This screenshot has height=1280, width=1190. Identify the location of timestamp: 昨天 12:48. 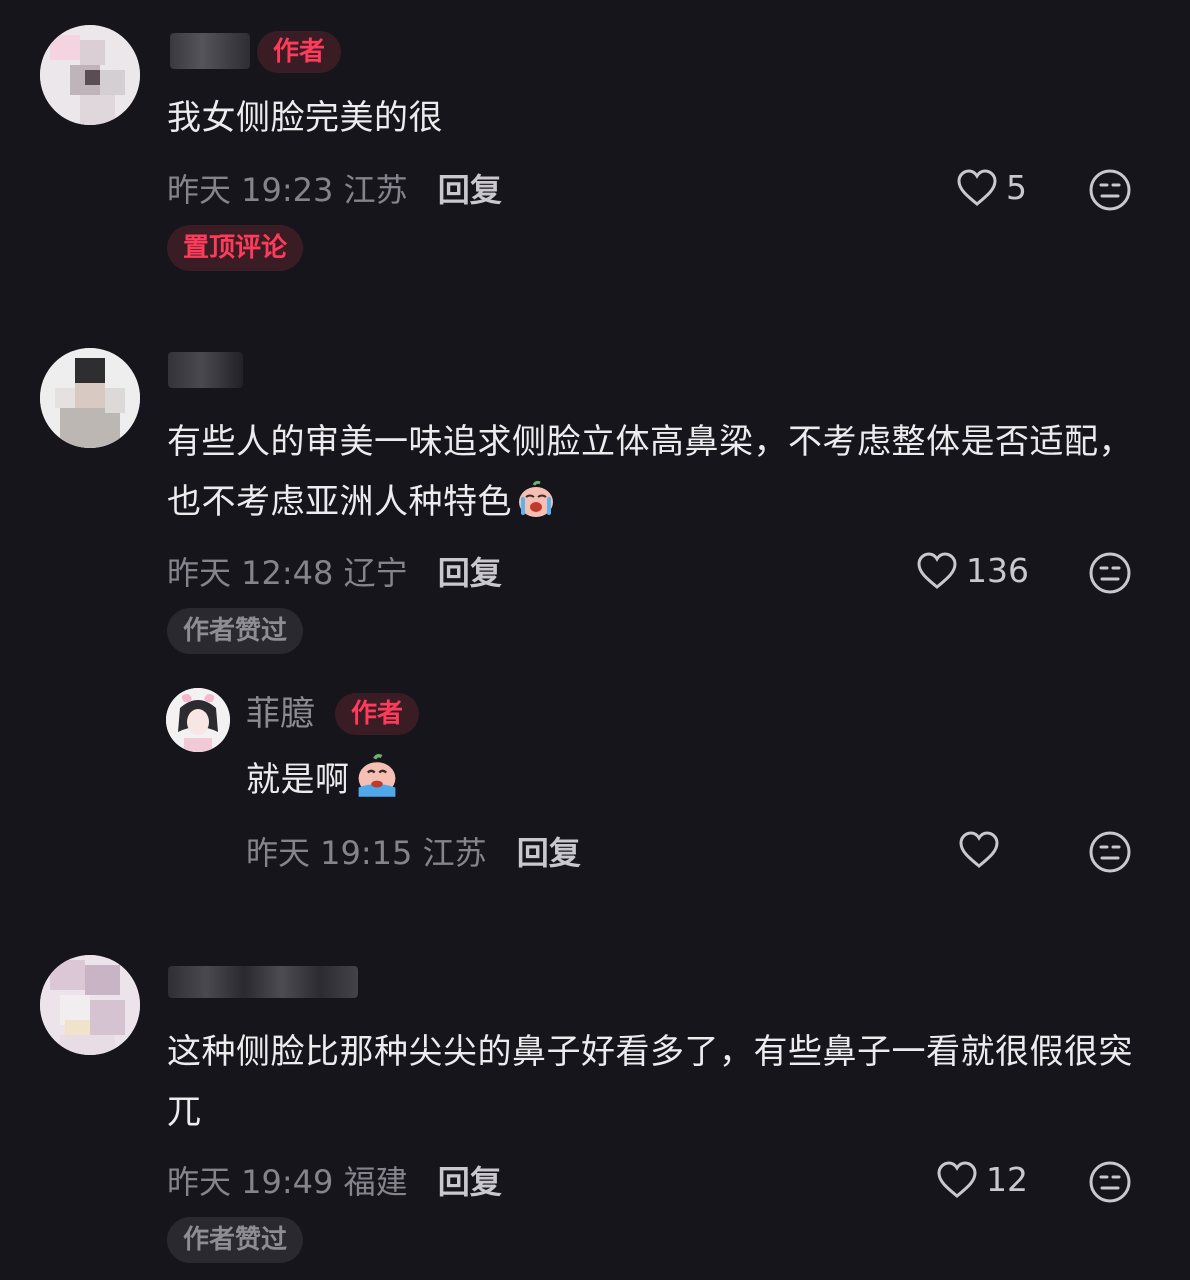
(250, 573).